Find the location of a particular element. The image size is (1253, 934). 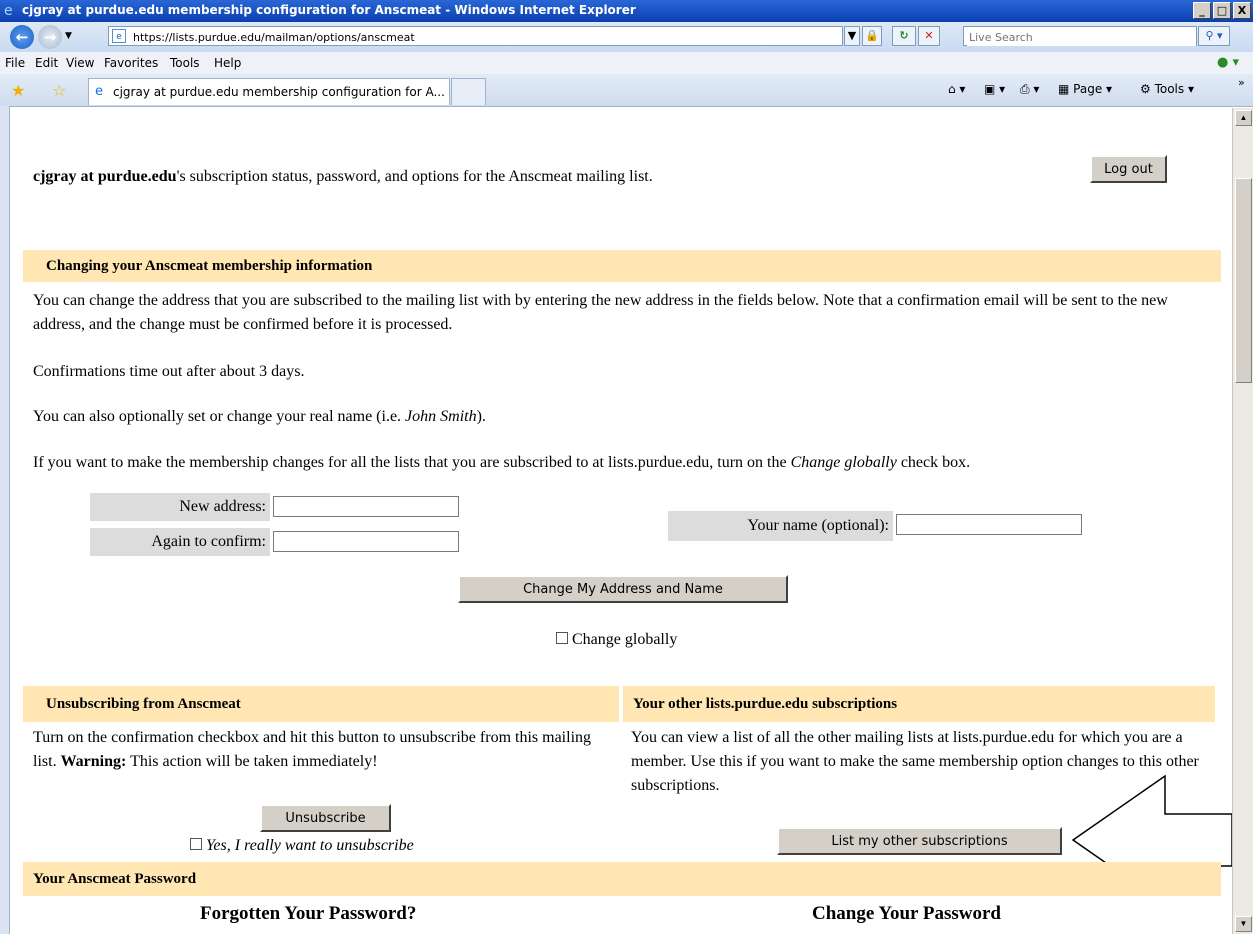

tools-menu: ⚙ Tools ▾ is located at coordinates (1167, 89).